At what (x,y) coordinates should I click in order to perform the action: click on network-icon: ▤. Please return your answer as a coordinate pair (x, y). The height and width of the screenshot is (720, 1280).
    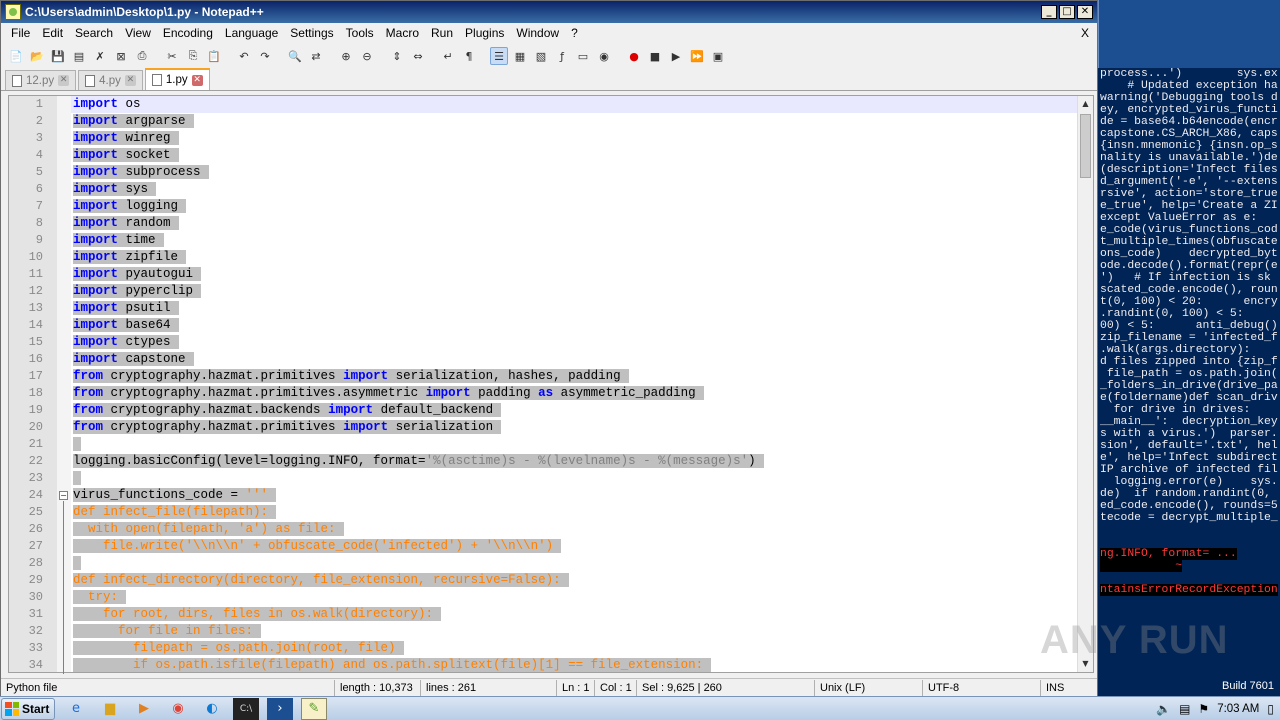
    Looking at the image, I should click on (1184, 709).